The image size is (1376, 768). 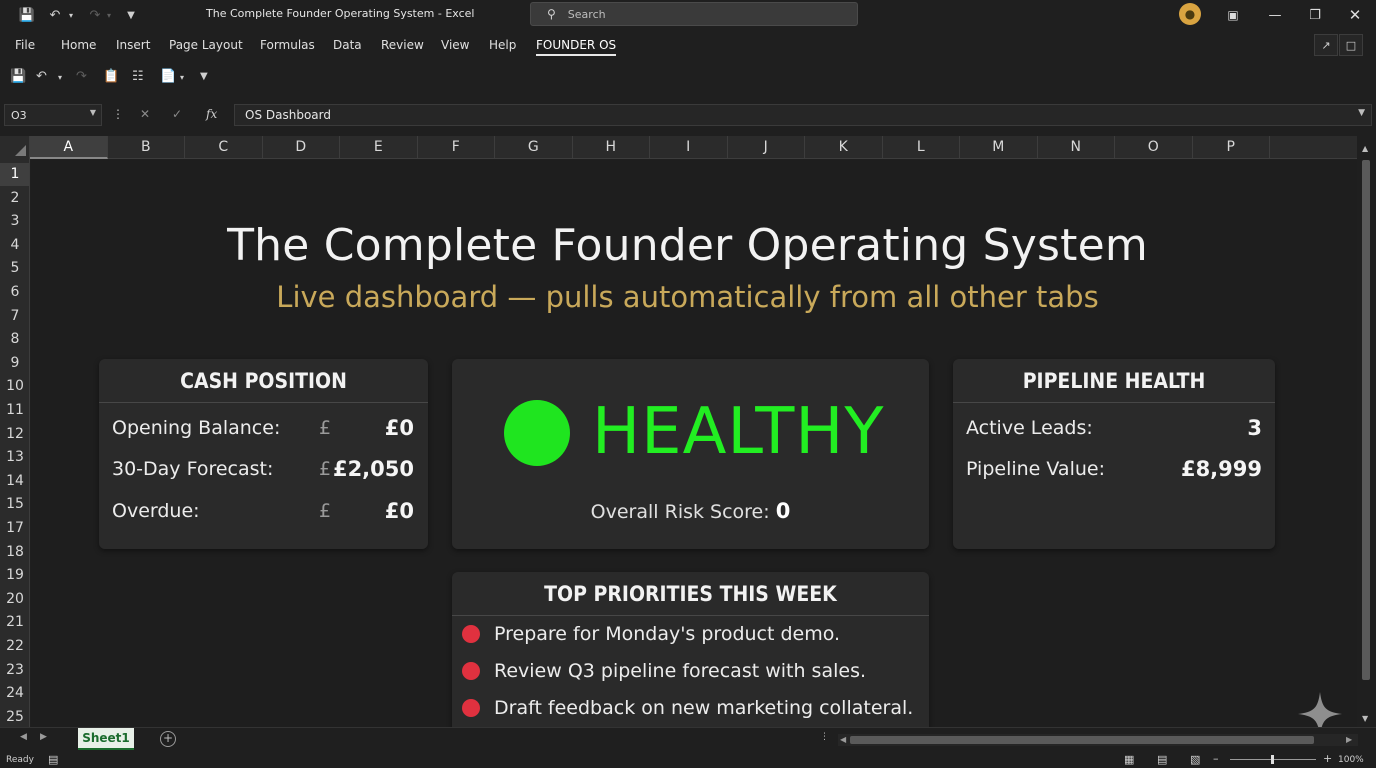 I want to click on add-sheet-button: +, so click(x=168, y=739).